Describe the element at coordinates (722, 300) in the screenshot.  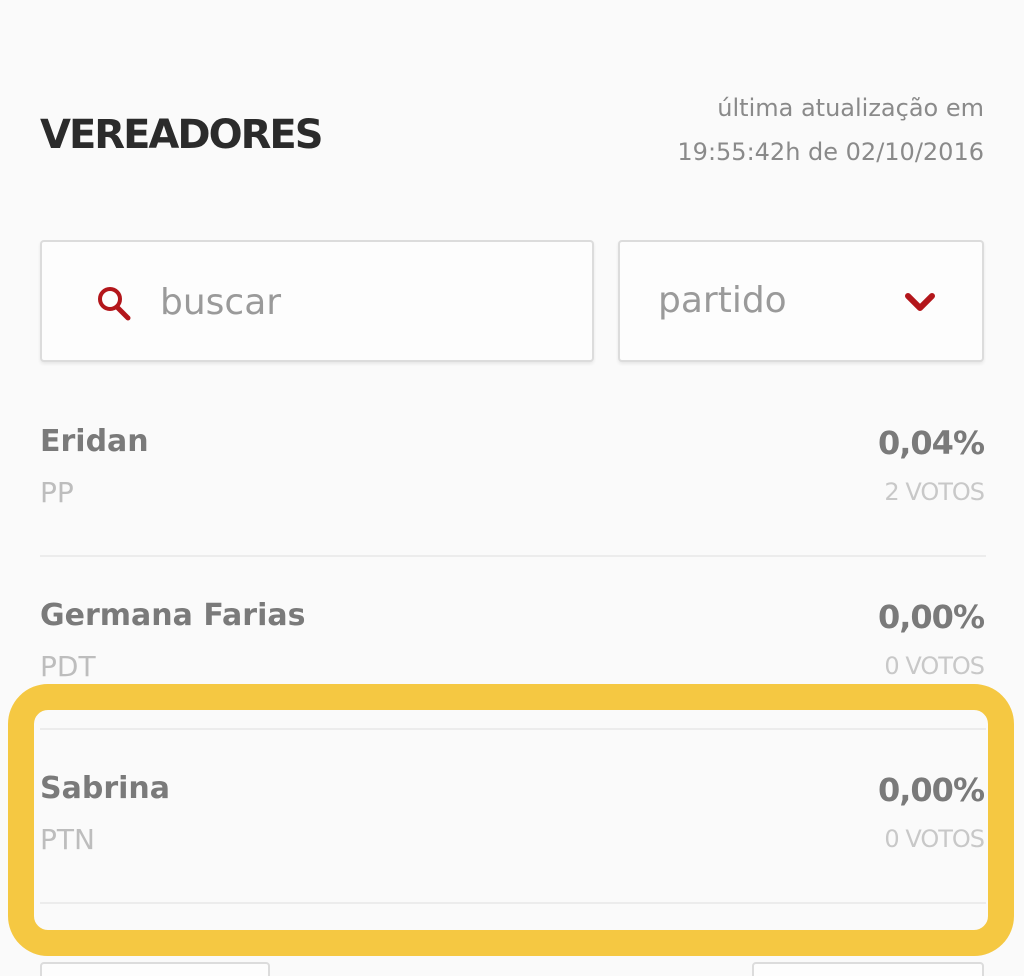
I see `party-dropdown-label: partido` at that location.